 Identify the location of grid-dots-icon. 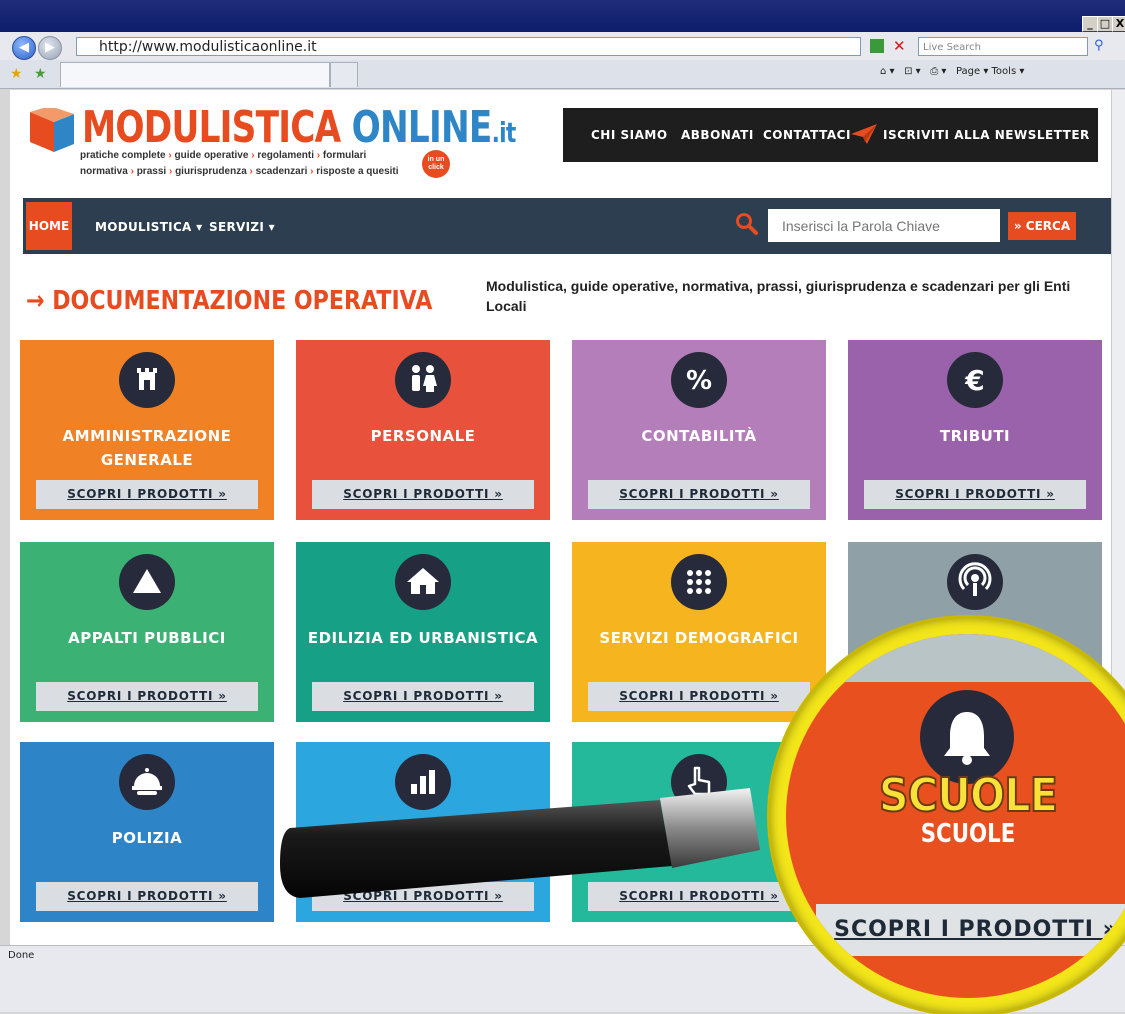
(699, 582).